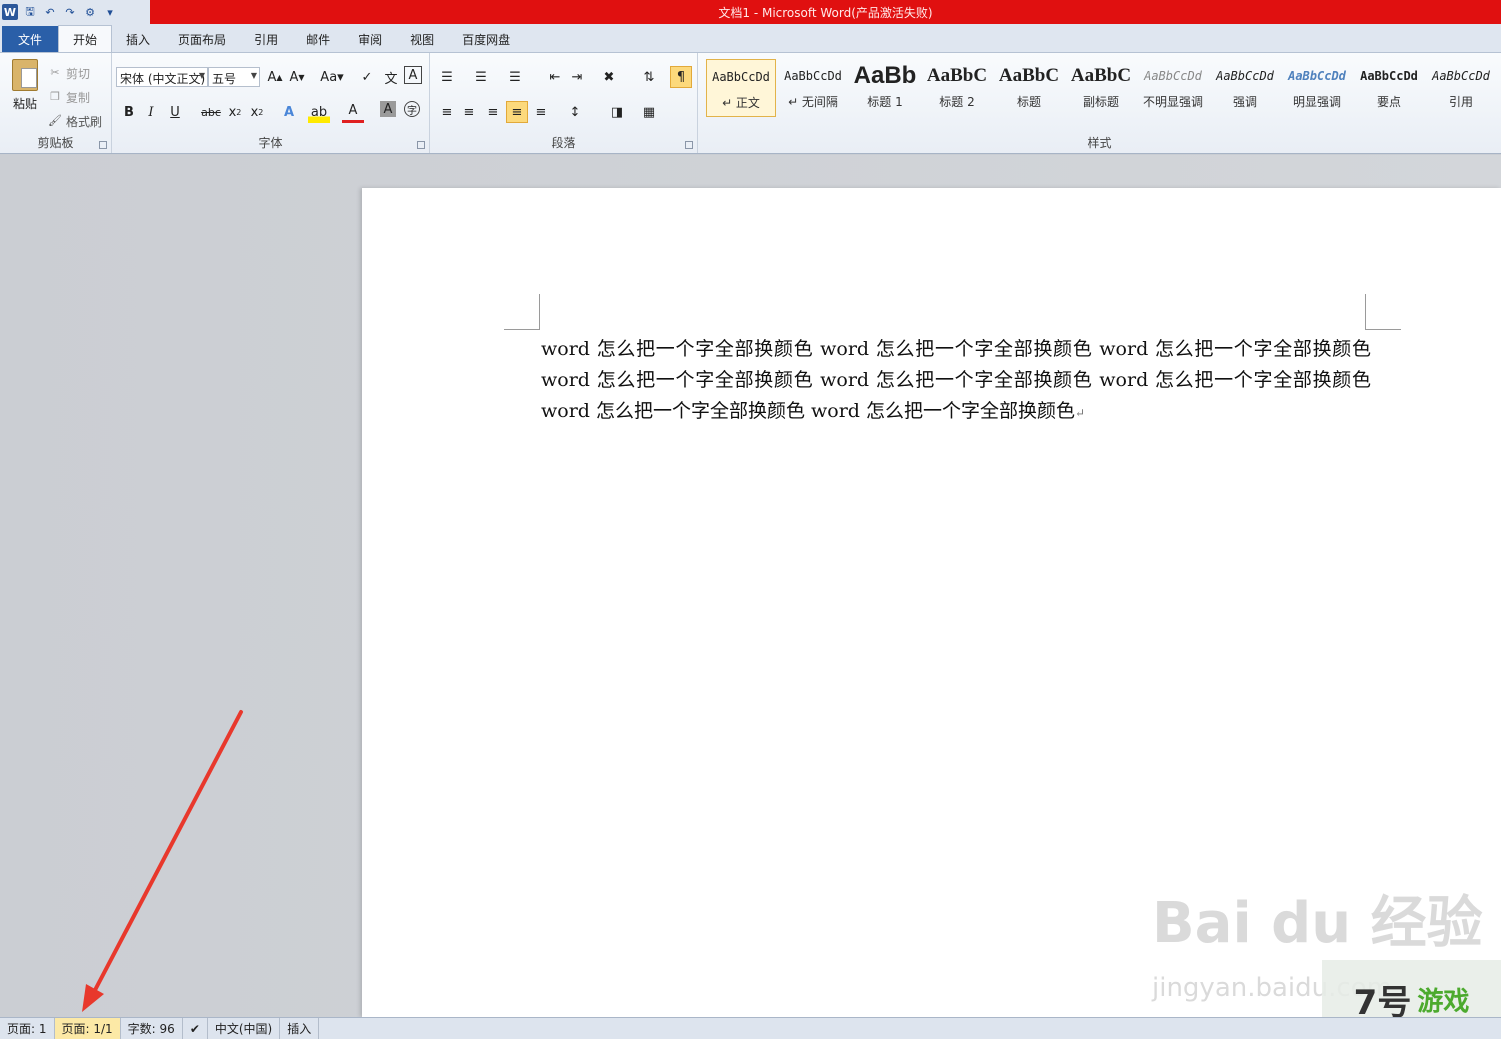 The image size is (1501, 1039). I want to click on proofing-icon: ✔, so click(195, 1028).